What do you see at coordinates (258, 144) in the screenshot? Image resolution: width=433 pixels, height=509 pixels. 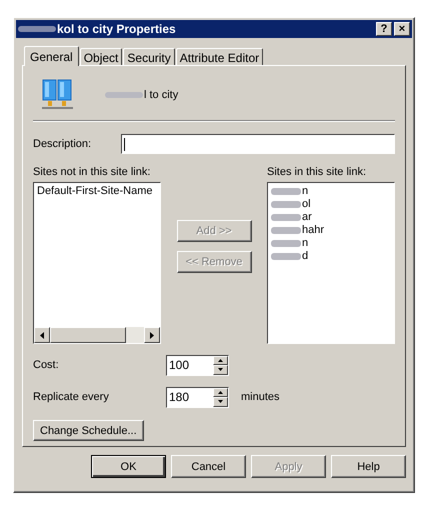 I see `description-field` at bounding box center [258, 144].